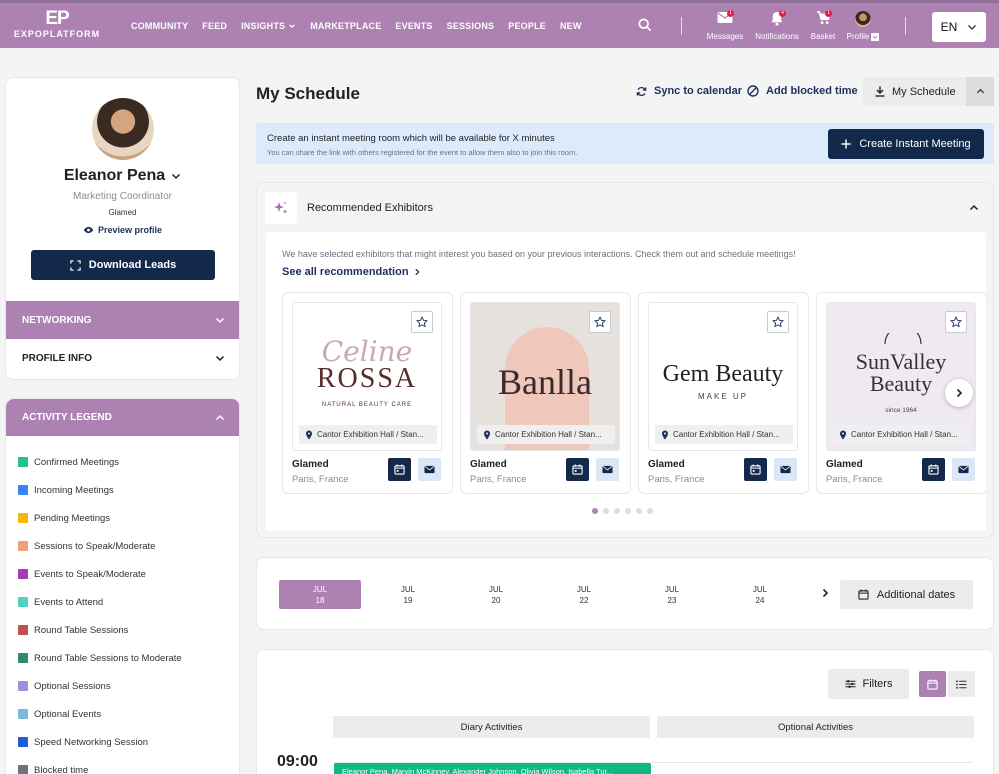  What do you see at coordinates (320, 594) in the screenshot?
I see `date-tab: JUL 18` at bounding box center [320, 594].